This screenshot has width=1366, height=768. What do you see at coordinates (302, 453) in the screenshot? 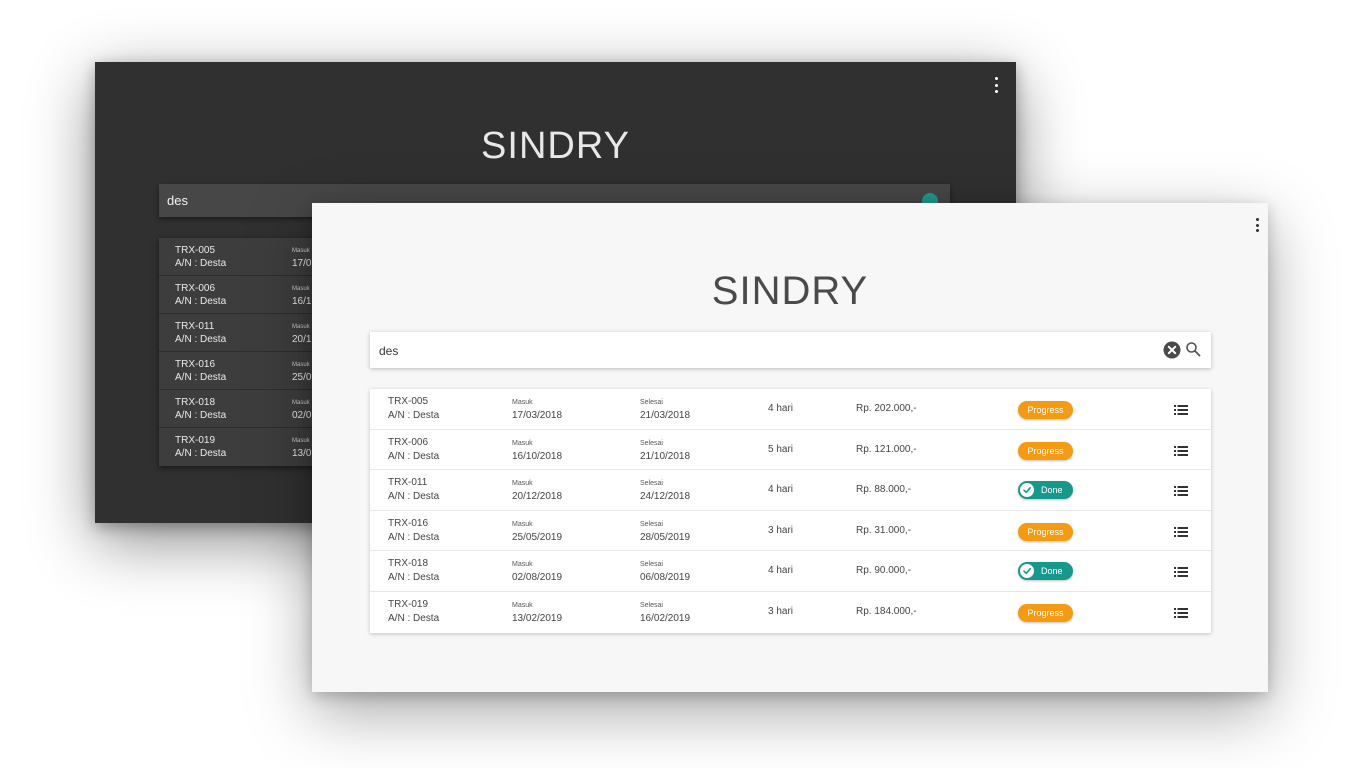
I see `masuk-date: 13/0` at bounding box center [302, 453].